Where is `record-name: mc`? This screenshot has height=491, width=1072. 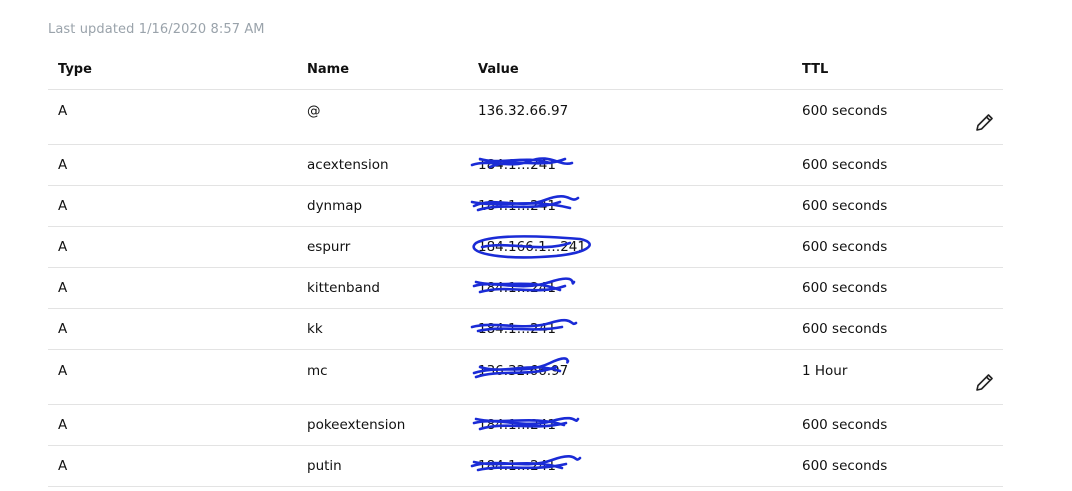 record-name: mc is located at coordinates (317, 371).